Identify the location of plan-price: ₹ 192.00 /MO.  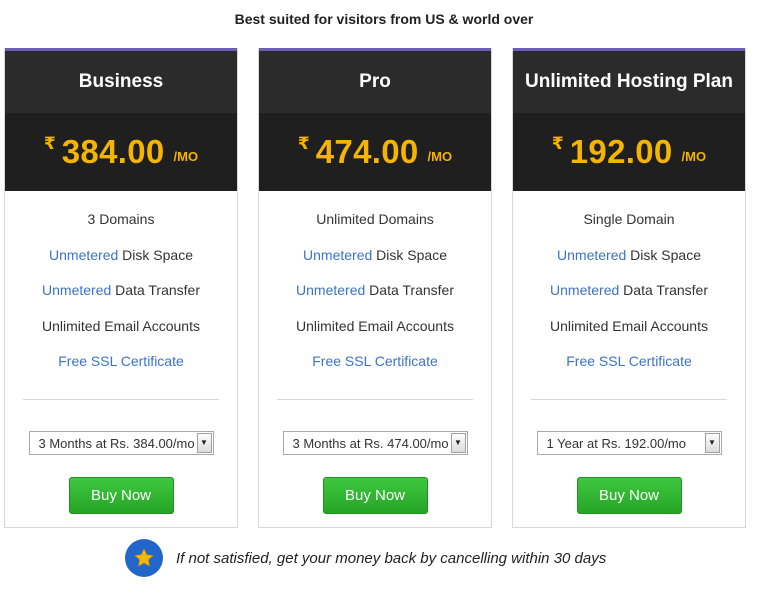
(629, 152).